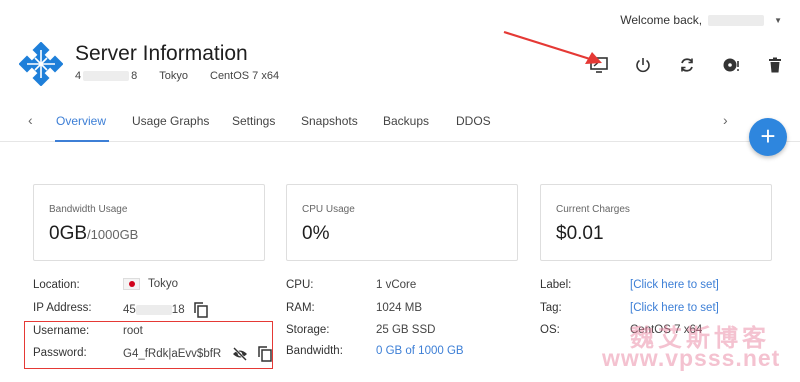  I want to click on cpu-value: 1 vCore, so click(396, 285).